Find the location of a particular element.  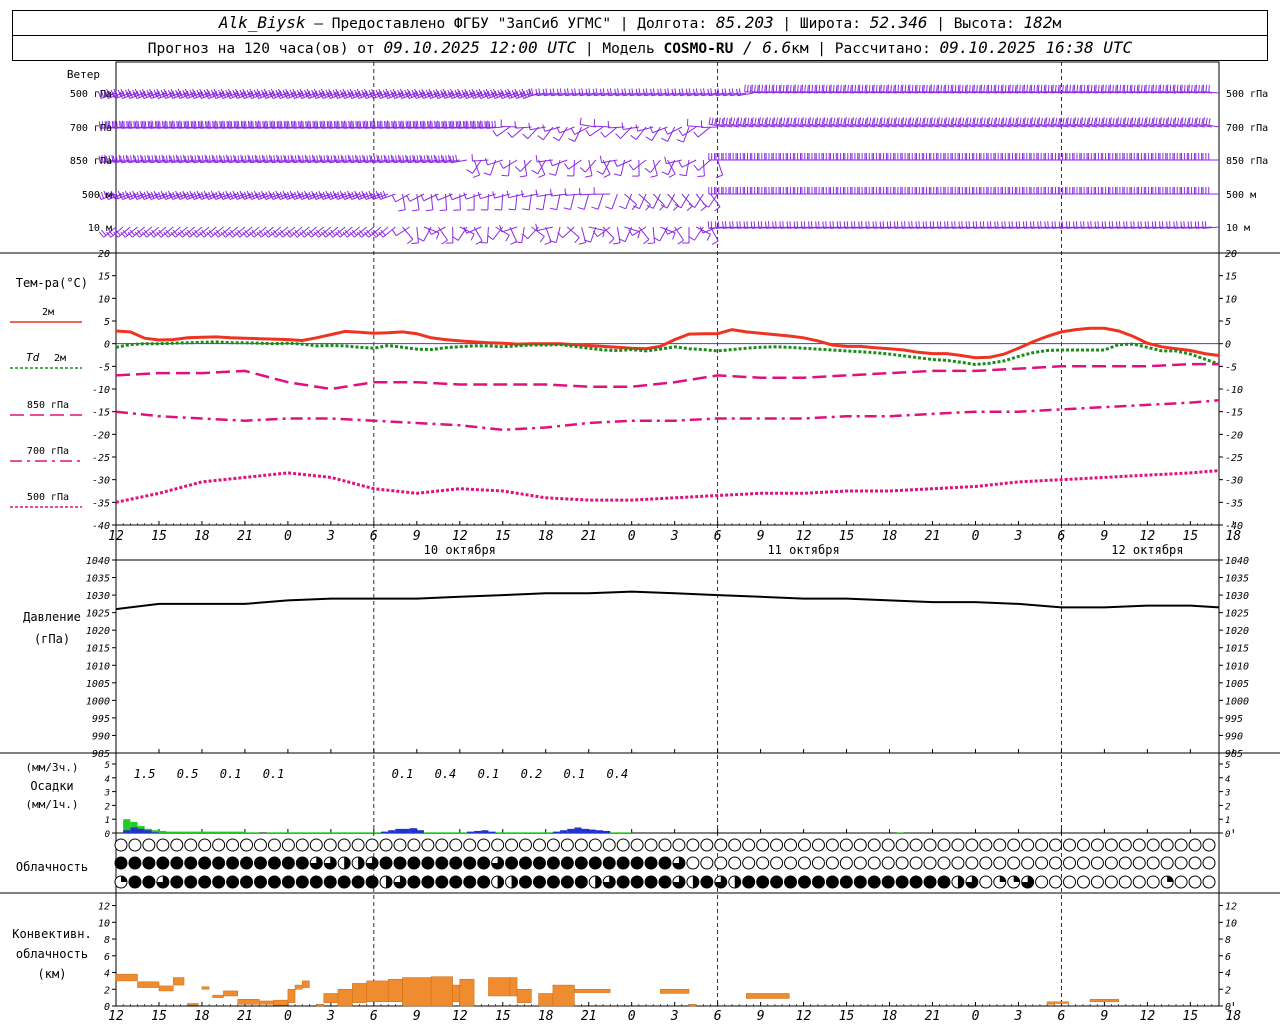

temp-ytick-label-r-9: -25 is located at coordinates (1234, 458).